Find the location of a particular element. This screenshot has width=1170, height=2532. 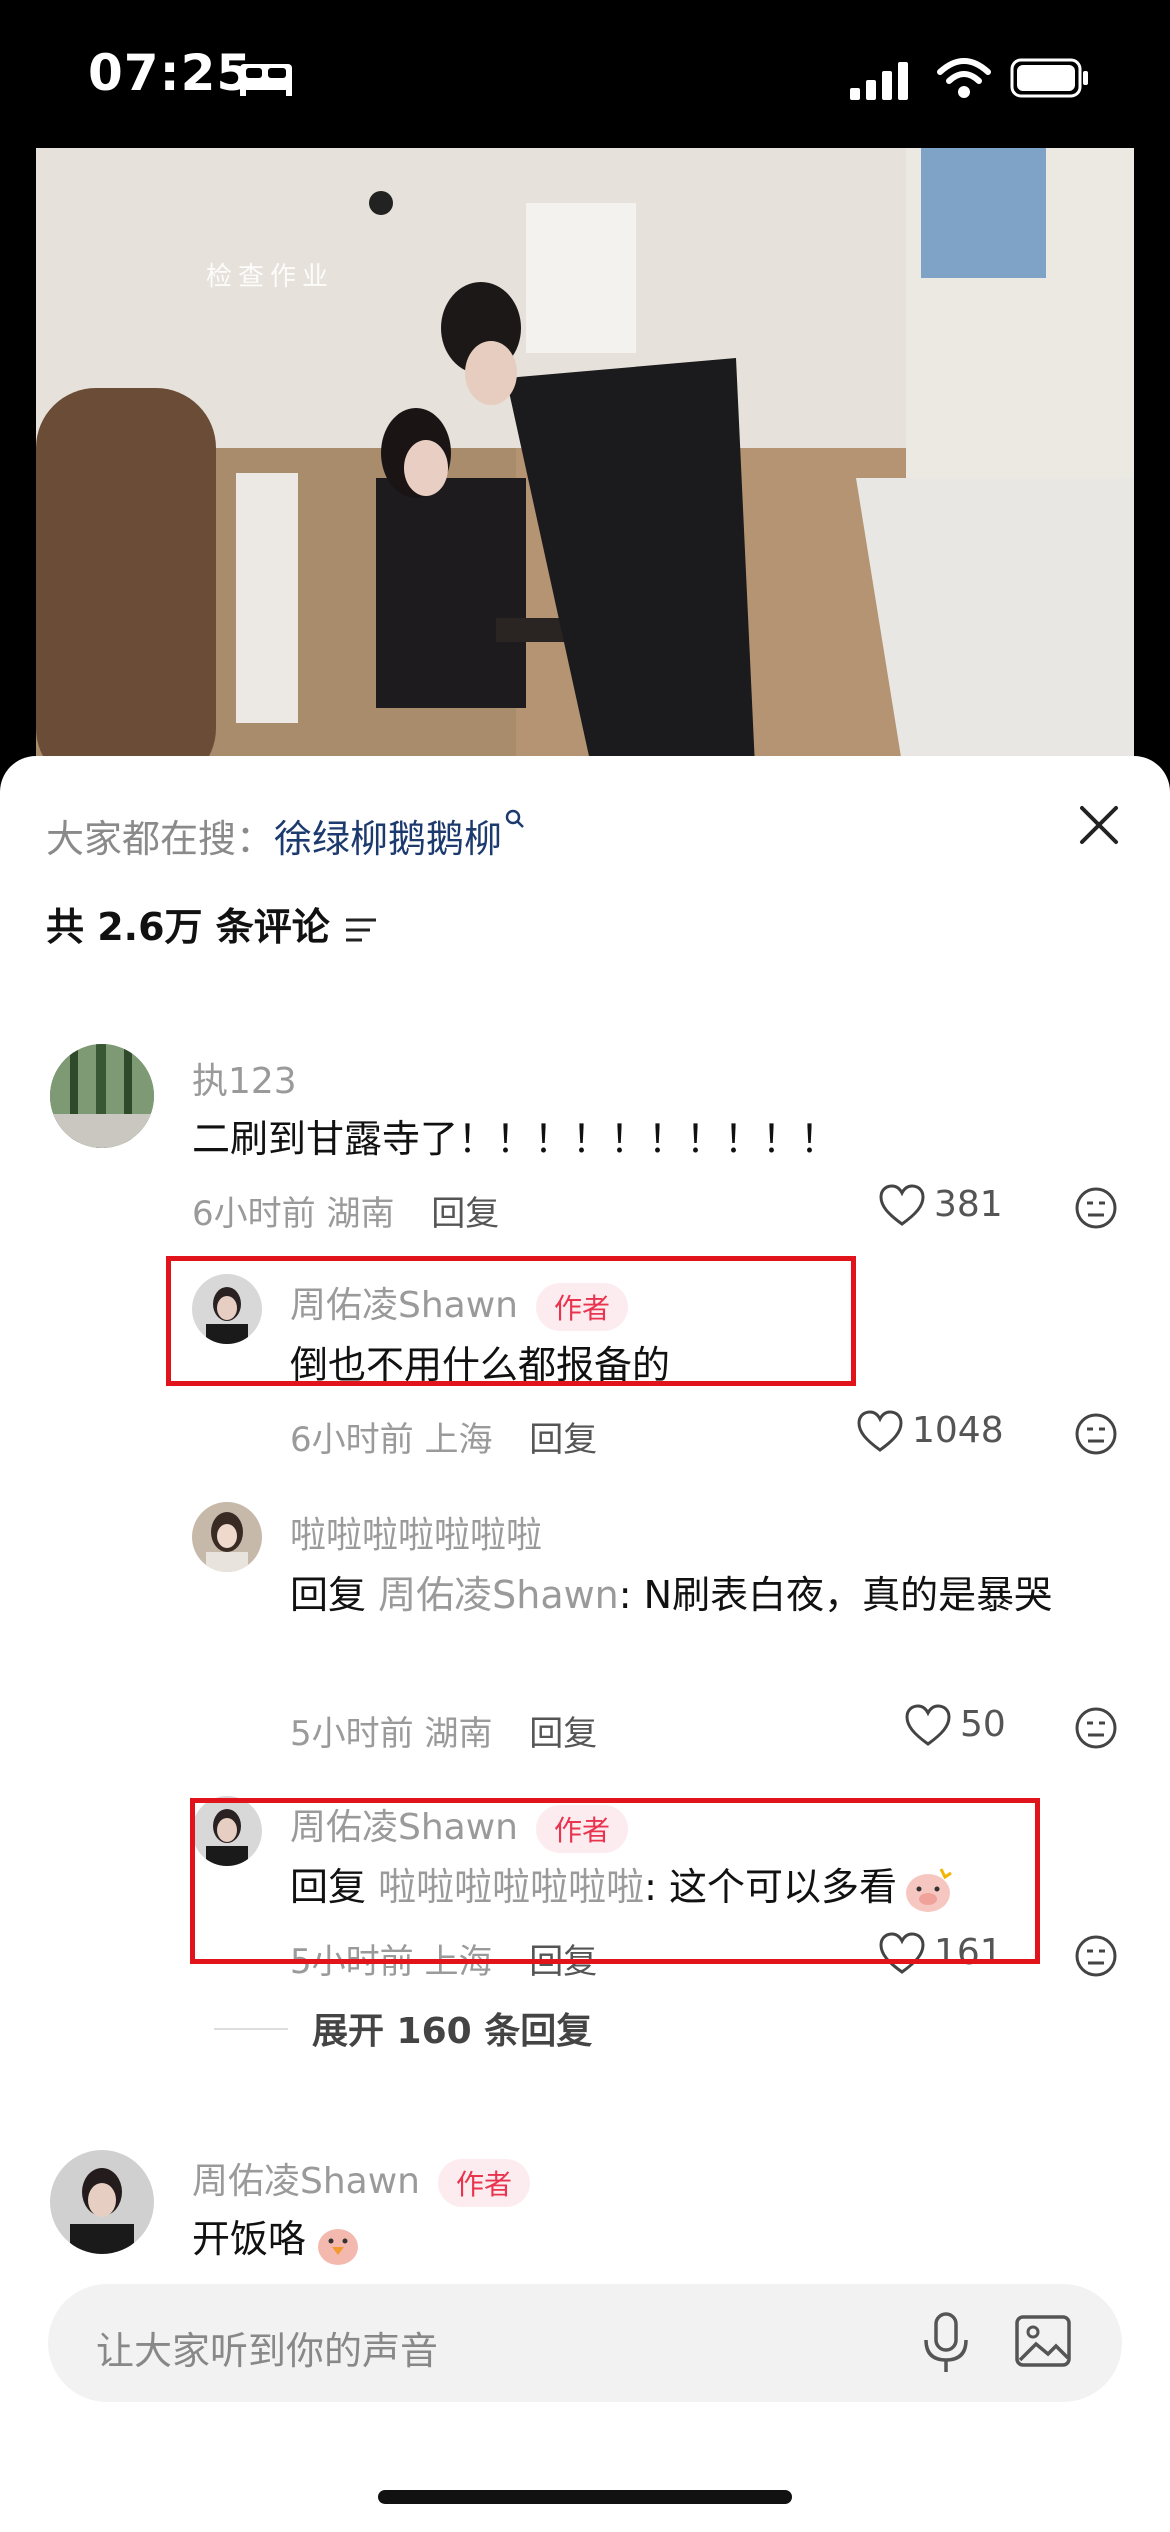

comment-author: 周佑凌Shawn 作者 is located at coordinates (361, 2179).